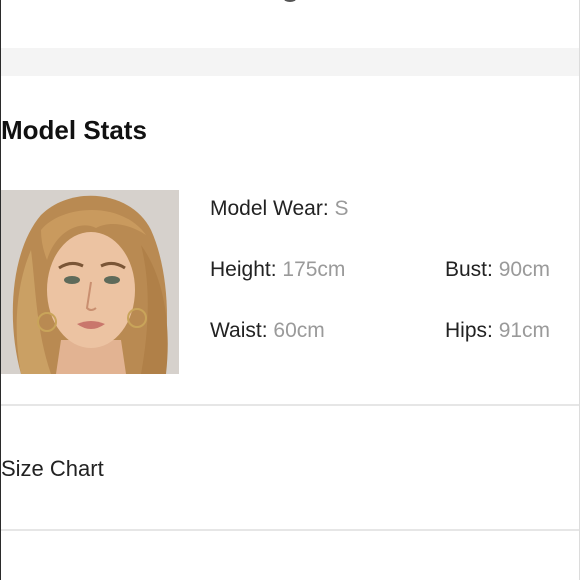 Image resolution: width=580 pixels, height=580 pixels. Describe the element at coordinates (469, 269) in the screenshot. I see `bust-label: Bust:` at that location.